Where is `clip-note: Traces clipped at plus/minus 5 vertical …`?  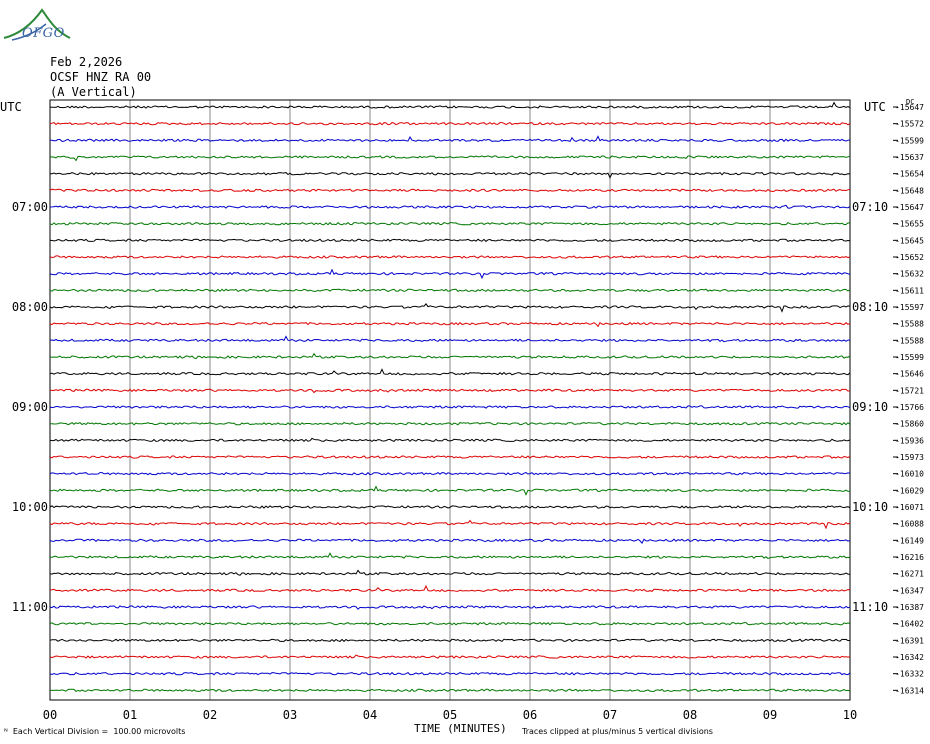
clip-note: Traces clipped at plus/minus 5 vertical … is located at coordinates (617, 731).